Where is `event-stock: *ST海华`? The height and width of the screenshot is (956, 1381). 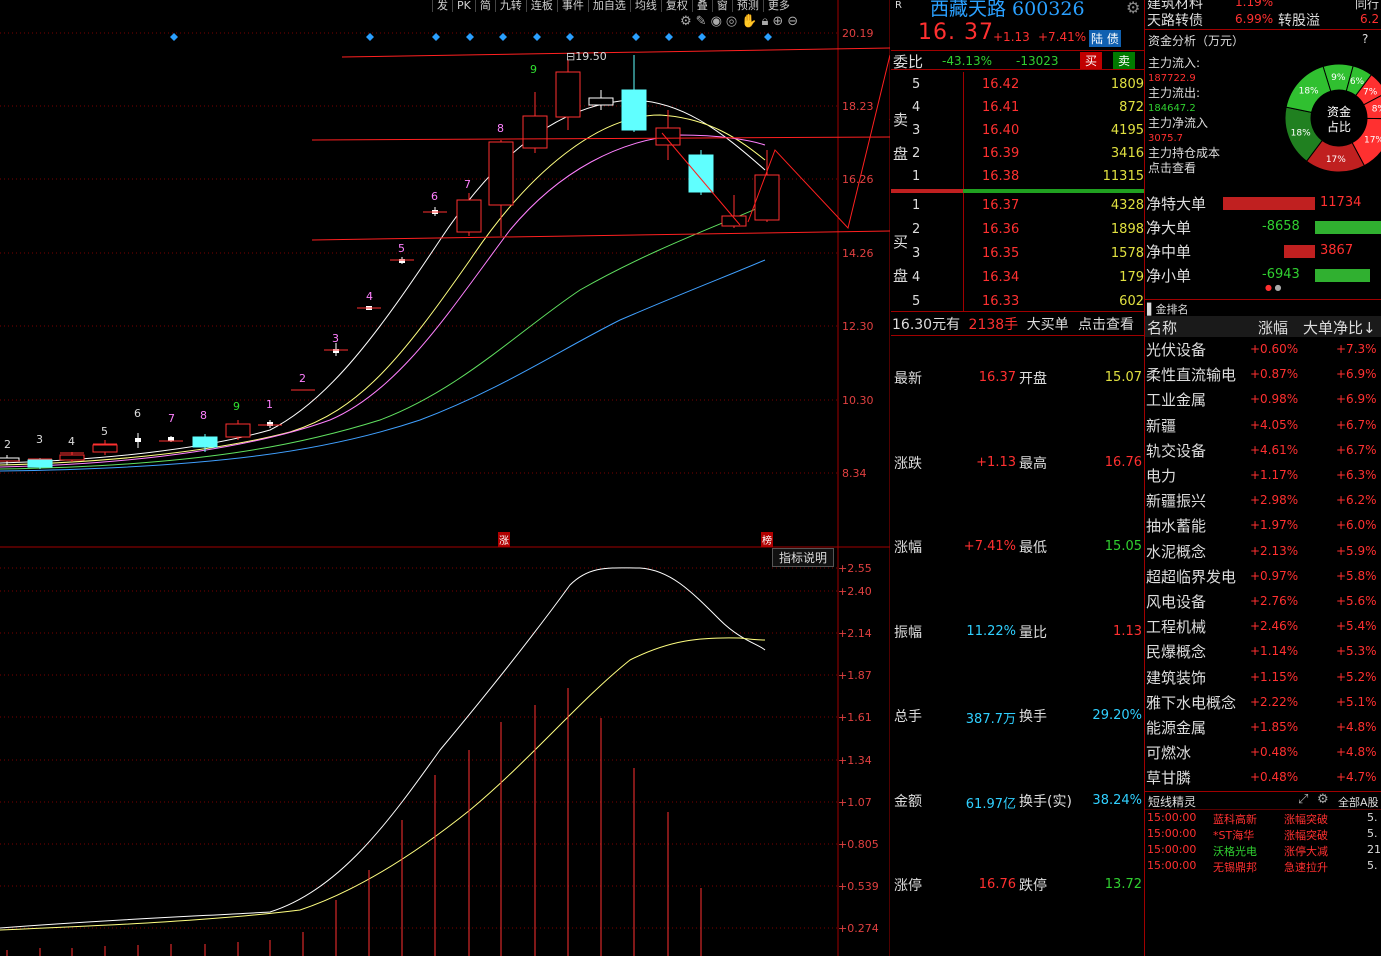
event-stock: *ST海华 is located at coordinates (1233, 835).